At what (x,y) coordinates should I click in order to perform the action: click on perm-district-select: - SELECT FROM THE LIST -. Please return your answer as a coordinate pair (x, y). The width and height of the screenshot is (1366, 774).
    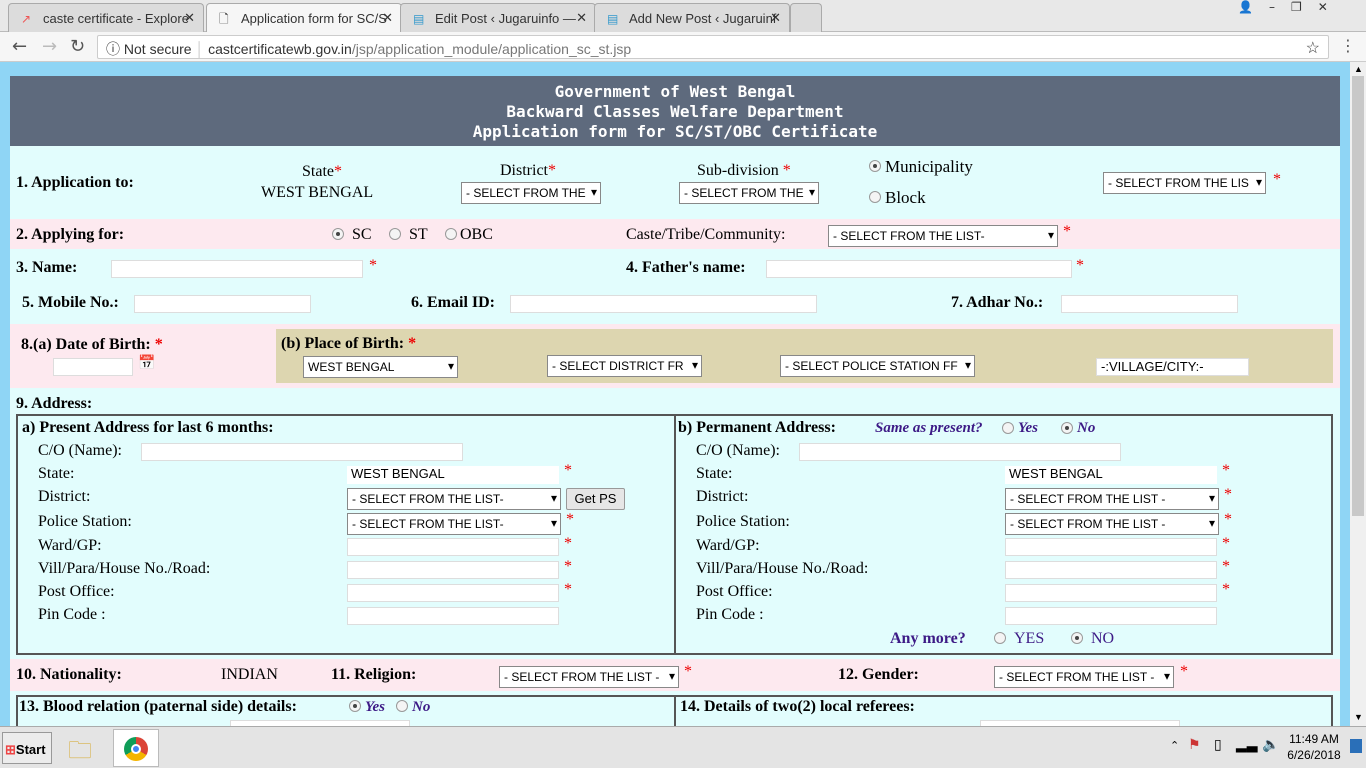
    Looking at the image, I should click on (1112, 499).